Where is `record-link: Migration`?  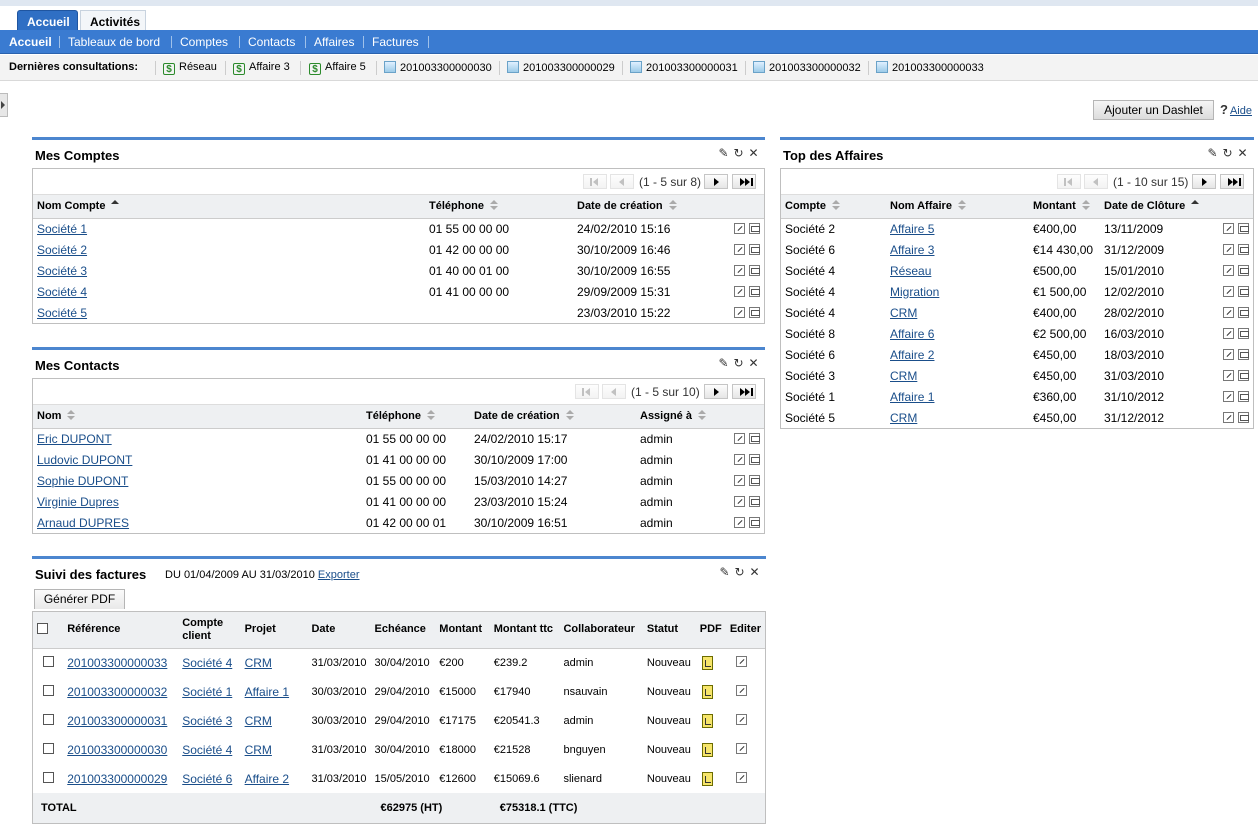 record-link: Migration is located at coordinates (914, 292).